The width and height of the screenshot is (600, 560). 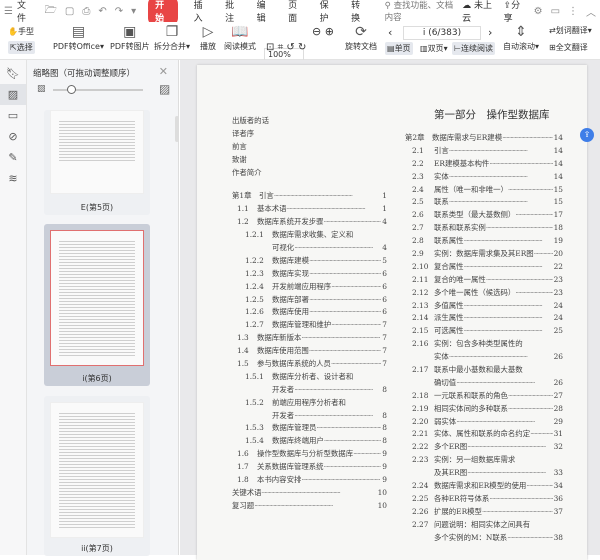 I want to click on toc-entry: 2.26 扩展的ER模型 37, so click(x=484, y=512).